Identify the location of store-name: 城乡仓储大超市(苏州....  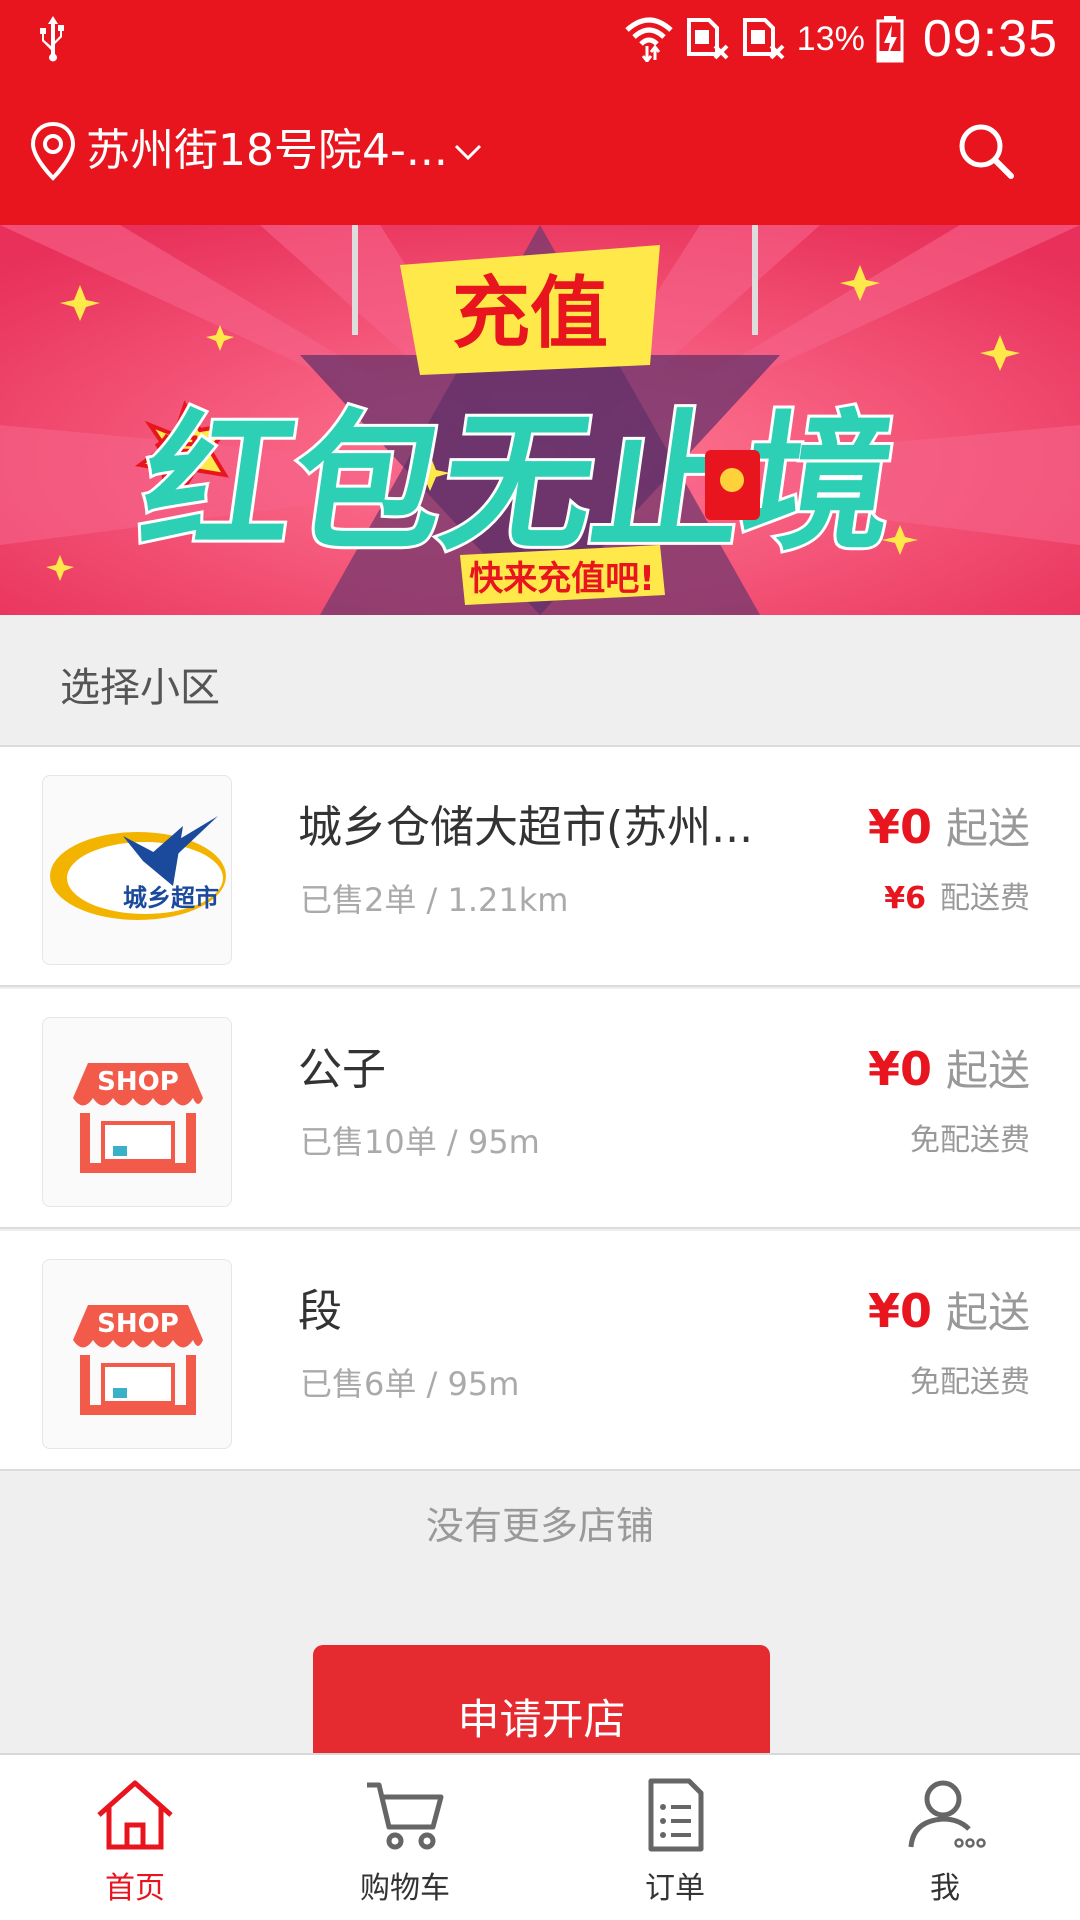
(526, 827).